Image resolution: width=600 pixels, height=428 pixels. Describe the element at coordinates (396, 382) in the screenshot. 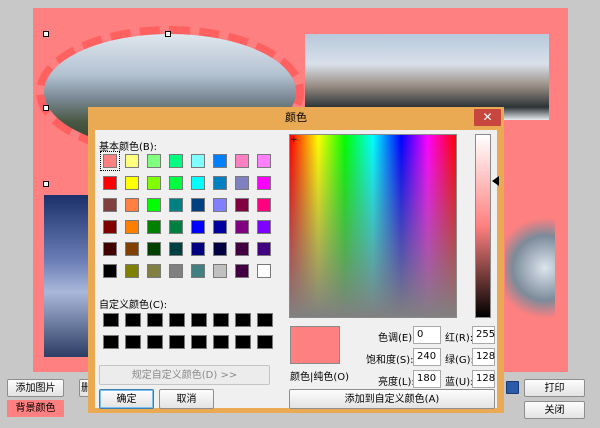

I see `luminance-label: 亮度(L):` at that location.